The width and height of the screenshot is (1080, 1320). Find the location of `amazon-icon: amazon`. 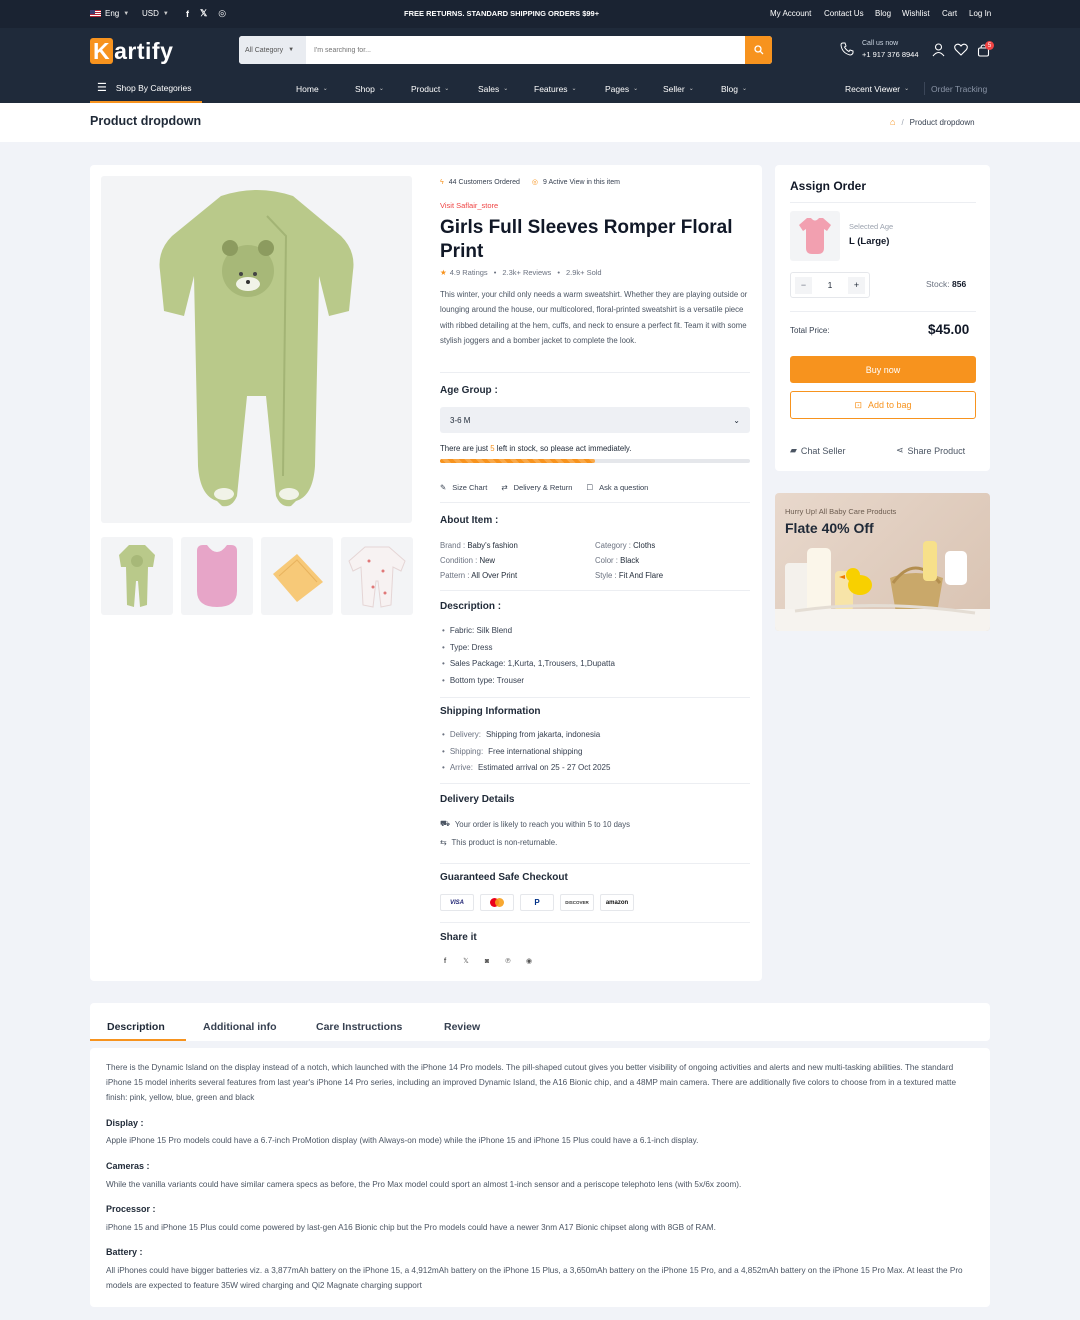

amazon-icon: amazon is located at coordinates (617, 902).